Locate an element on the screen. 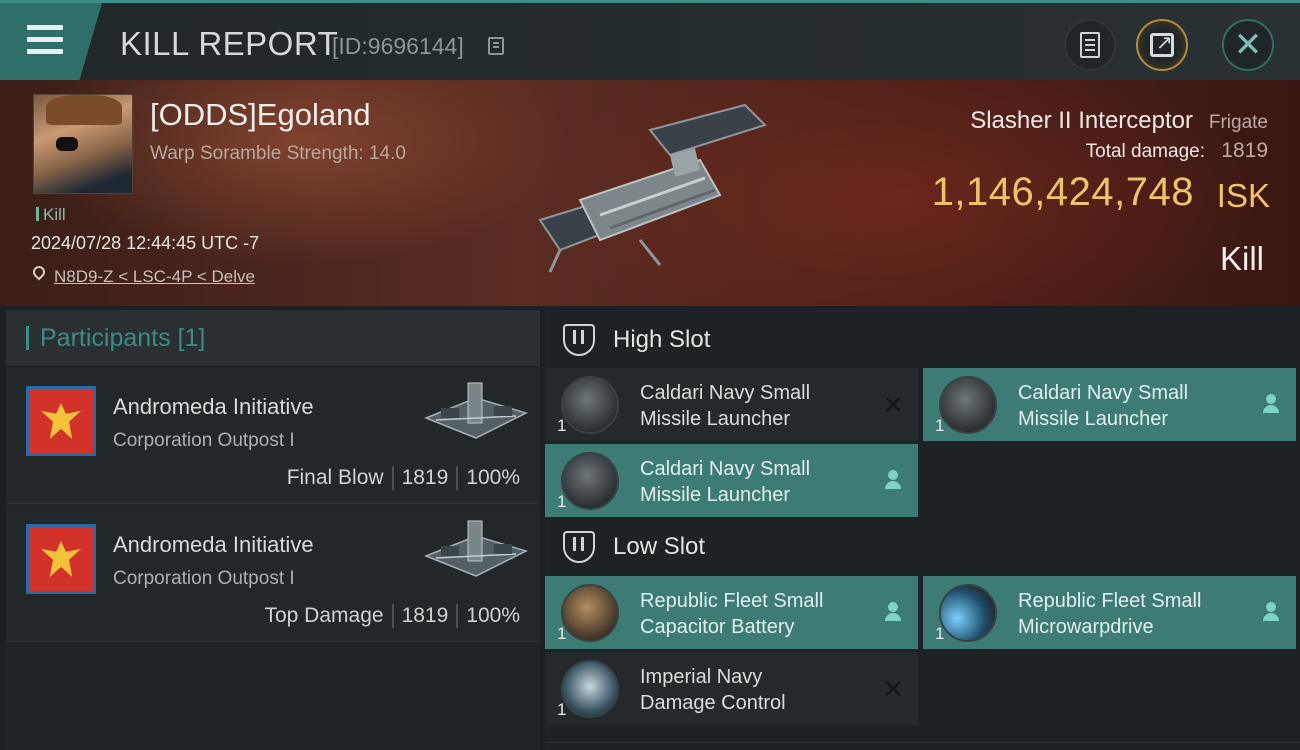 Image resolution: width=1300 pixels, height=750 pixels. isk-value: 1,146,424,748 is located at coordinates (1062, 192).